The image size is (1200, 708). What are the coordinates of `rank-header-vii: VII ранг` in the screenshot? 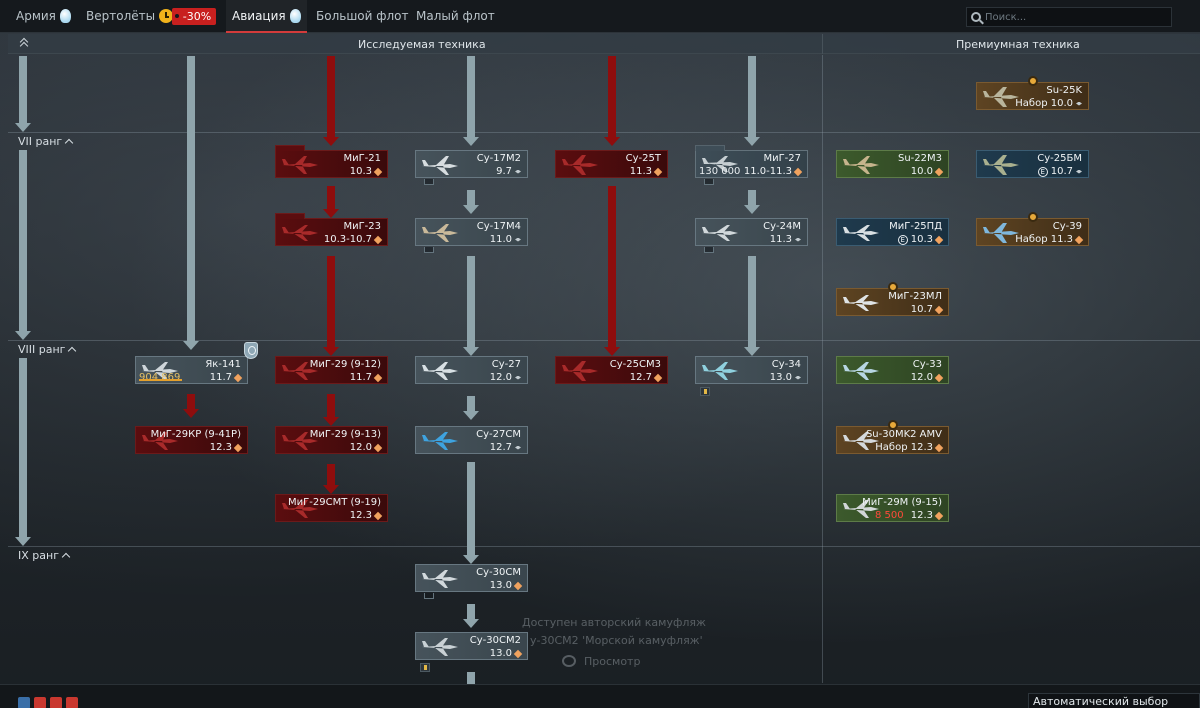 It's located at (46, 141).